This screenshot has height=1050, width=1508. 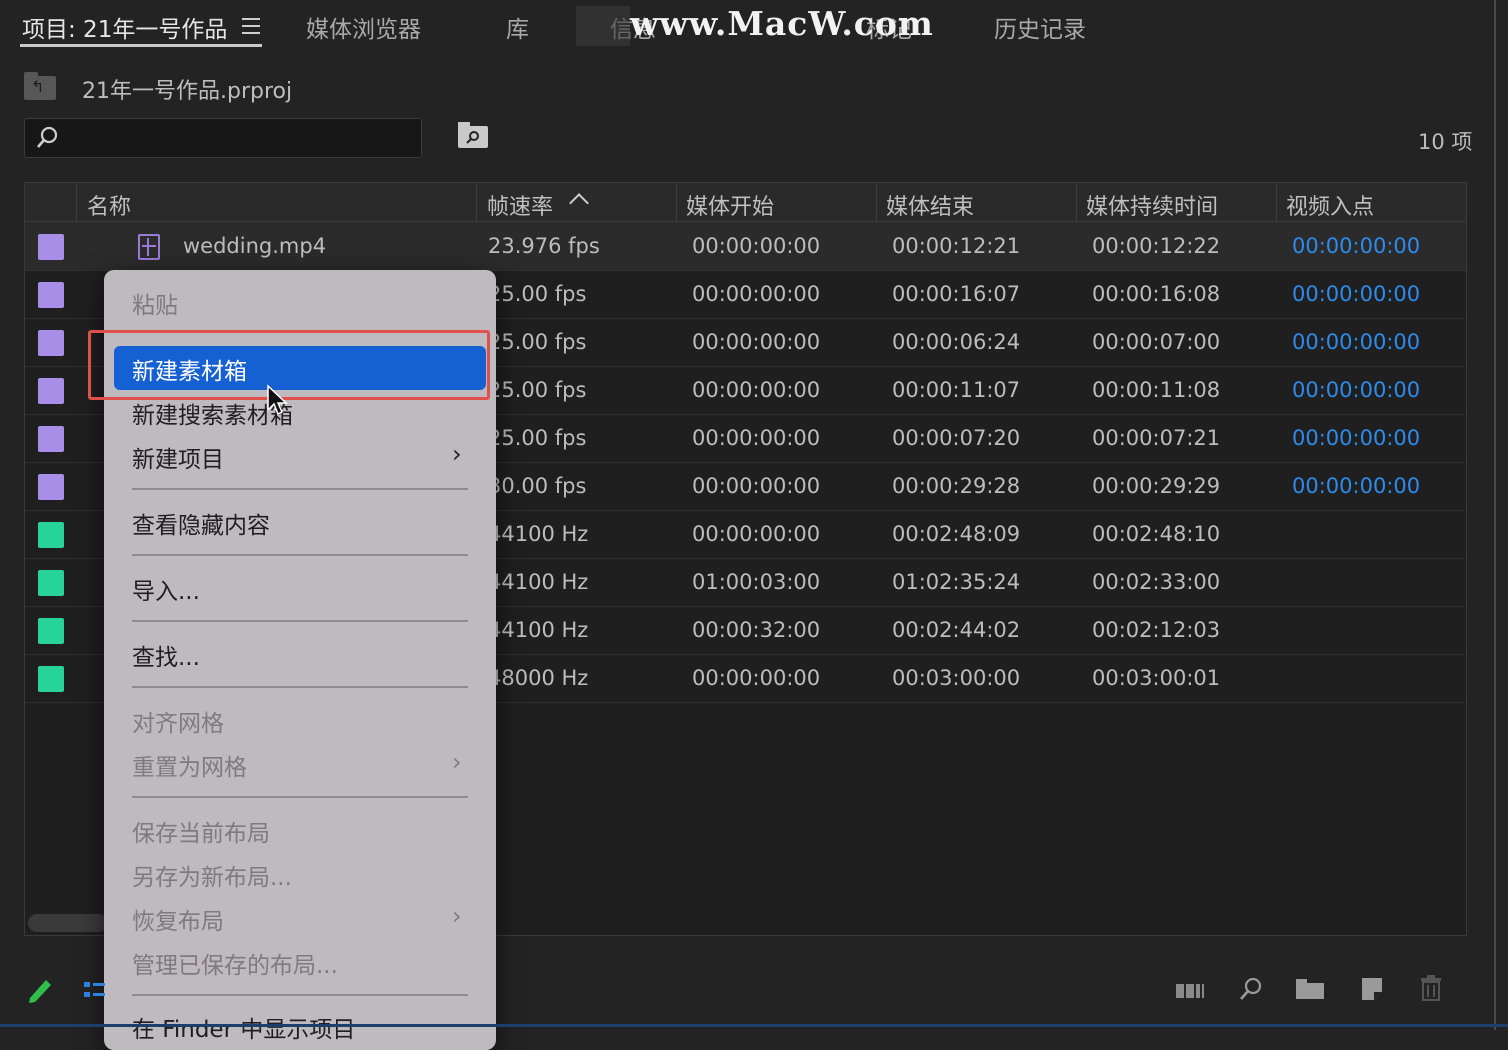 I want to click on menu-item-save-layout: 保存当前布局, so click(x=201, y=834).